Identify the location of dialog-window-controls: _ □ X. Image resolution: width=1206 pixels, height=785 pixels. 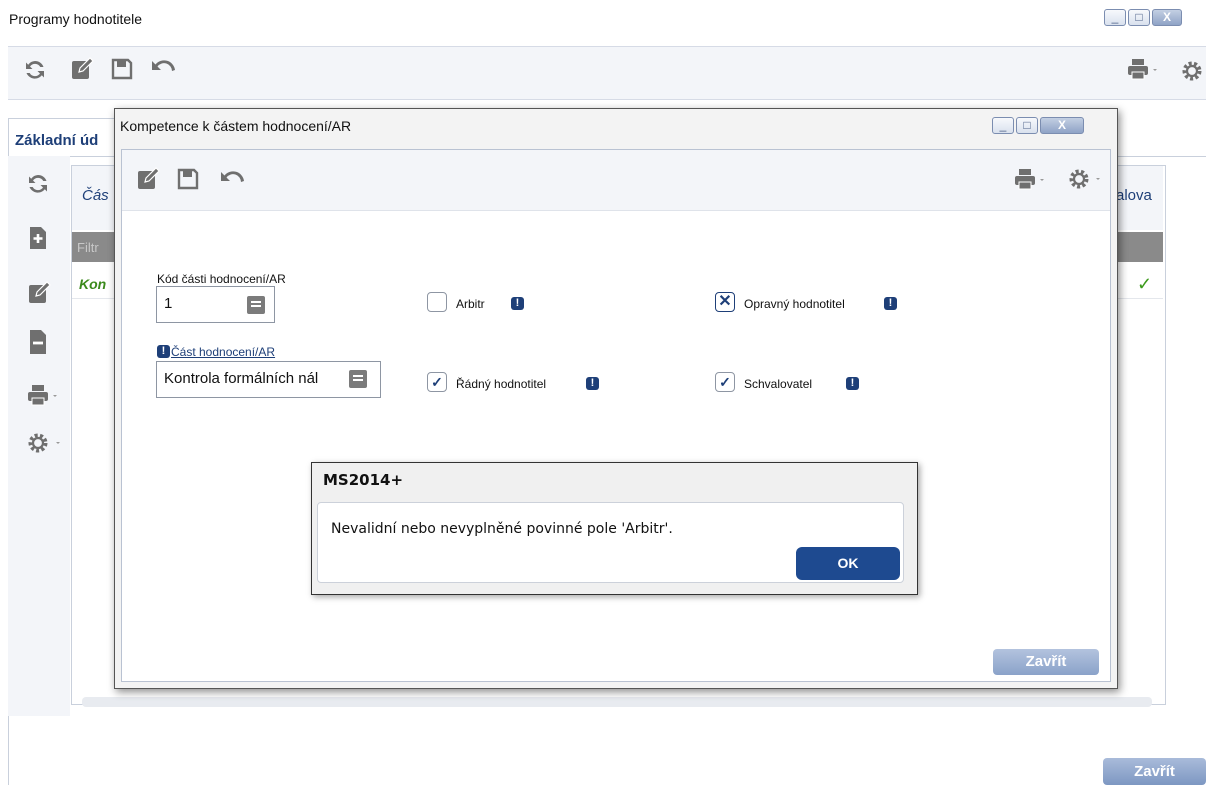
(1038, 125).